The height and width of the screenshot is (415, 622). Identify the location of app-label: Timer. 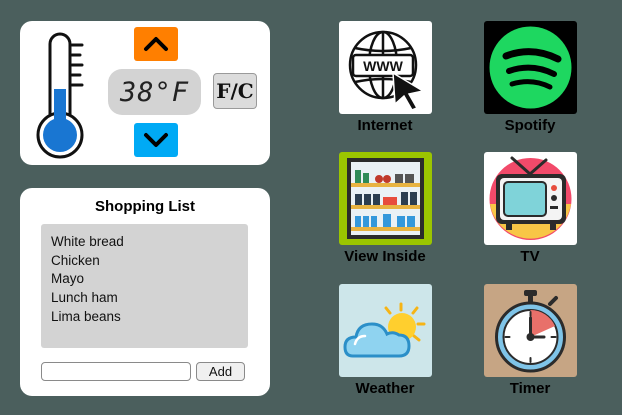
(530, 388).